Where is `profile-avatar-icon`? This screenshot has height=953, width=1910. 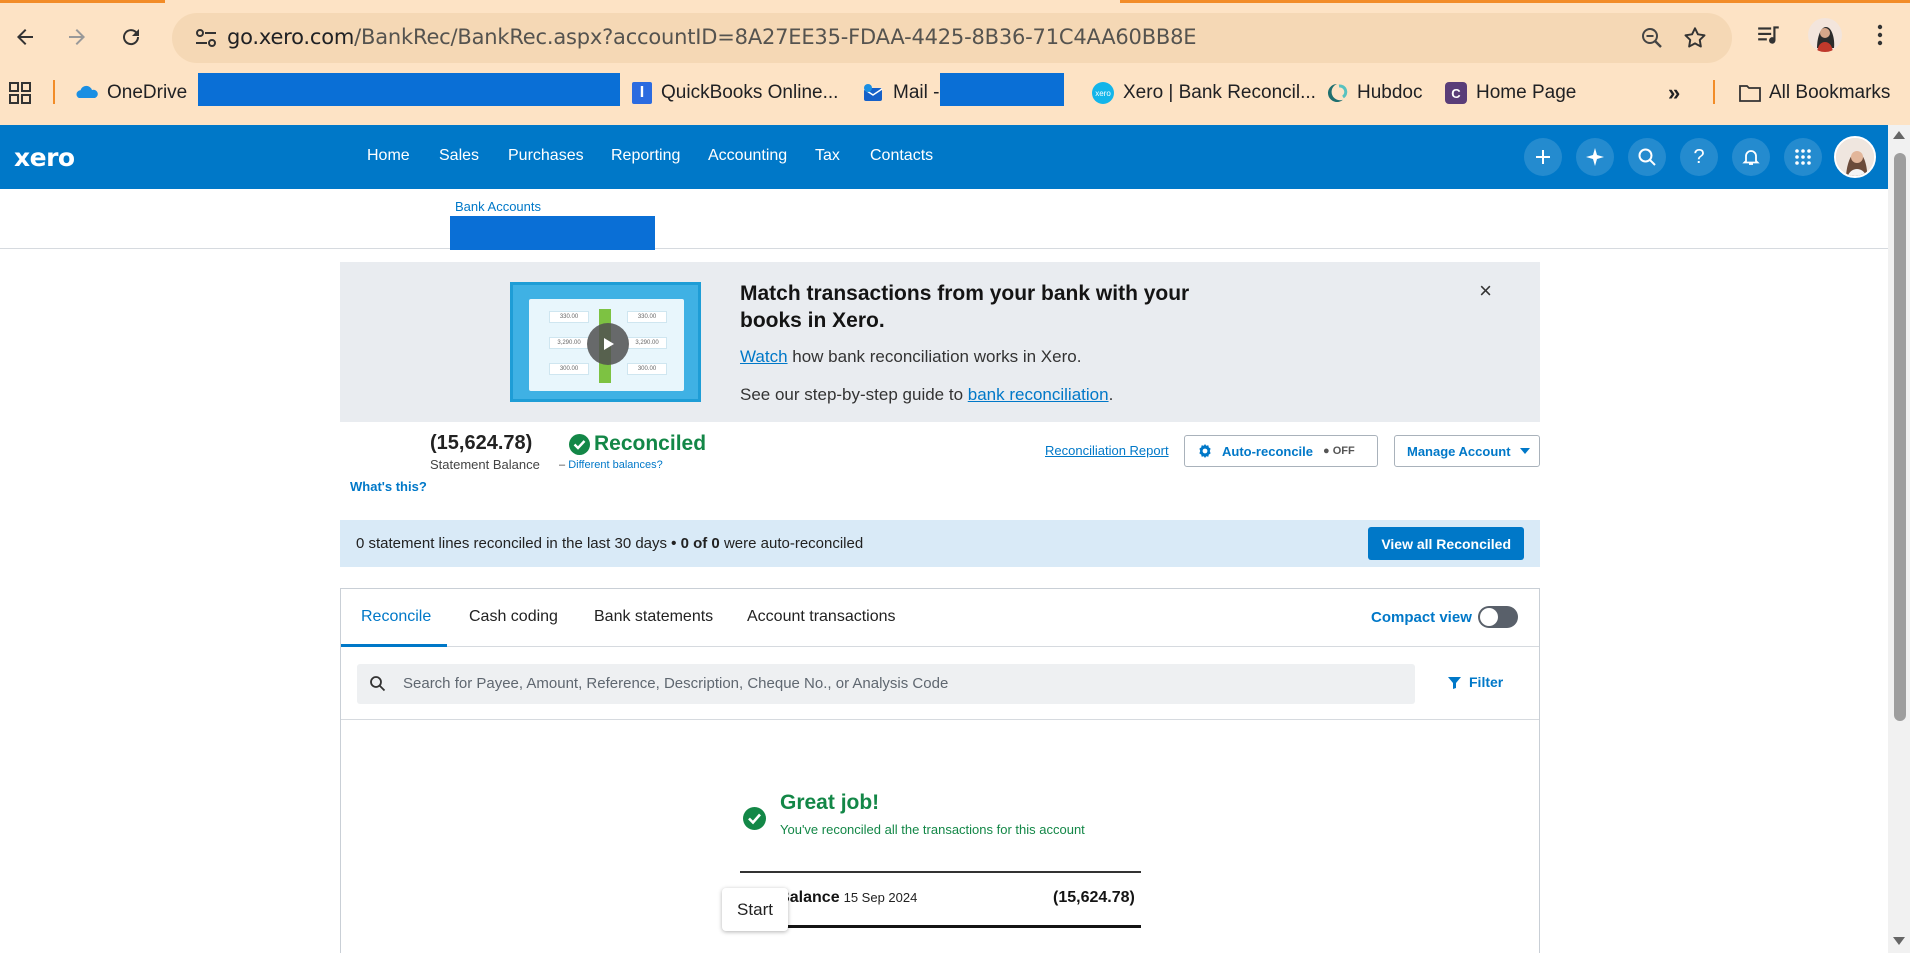
profile-avatar-icon is located at coordinates (1825, 35).